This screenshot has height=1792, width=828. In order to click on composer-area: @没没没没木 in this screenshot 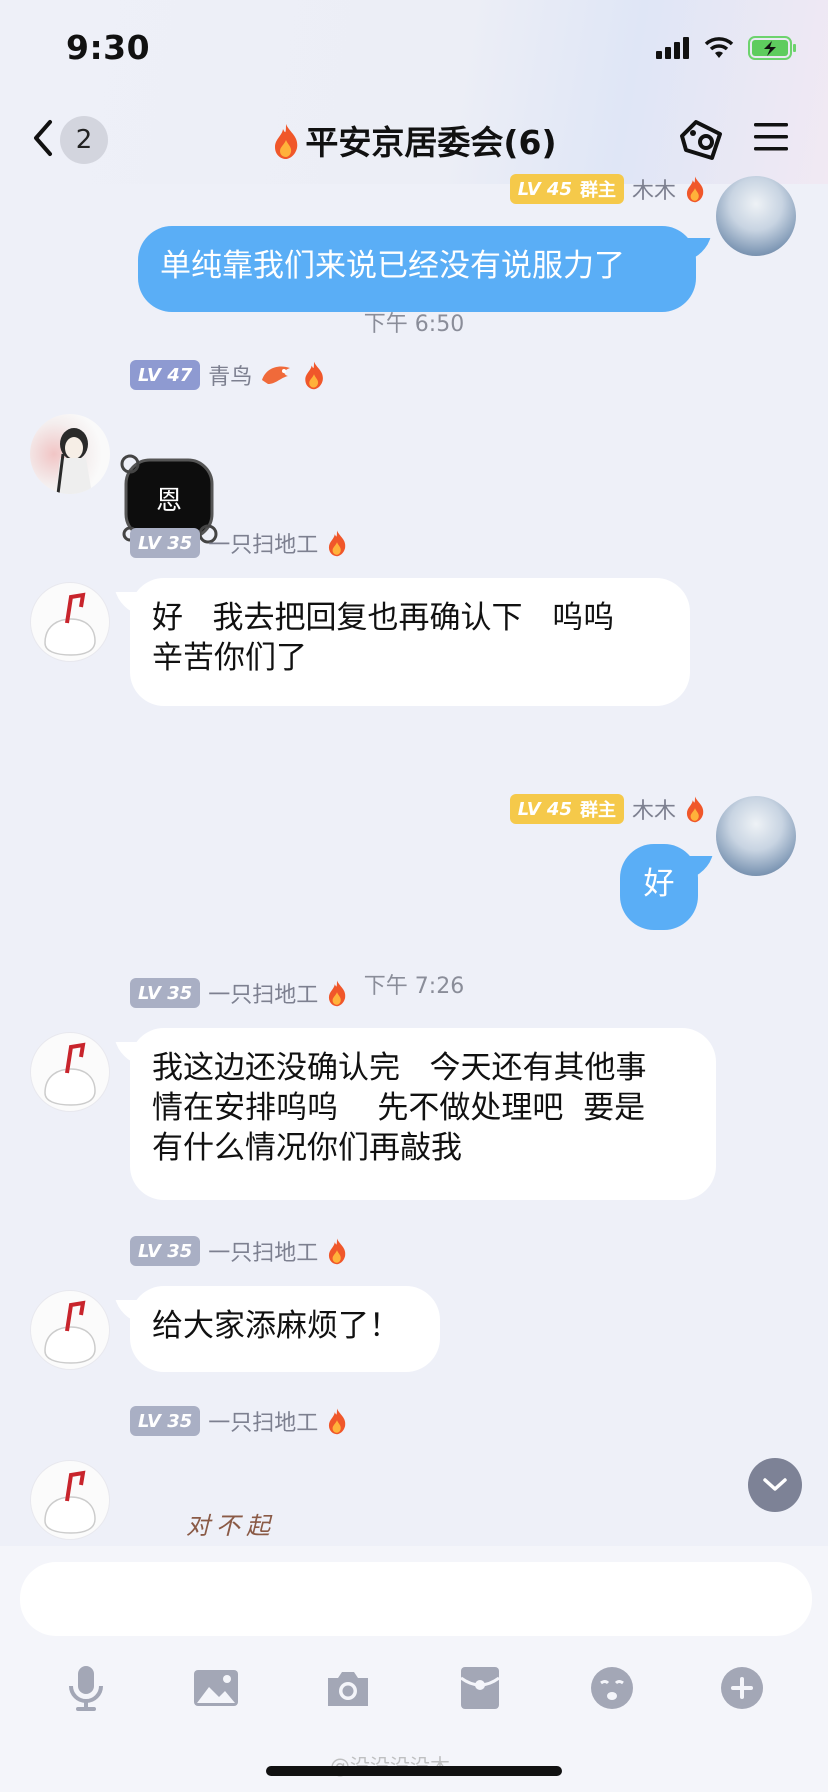, I will do `click(414, 1669)`.